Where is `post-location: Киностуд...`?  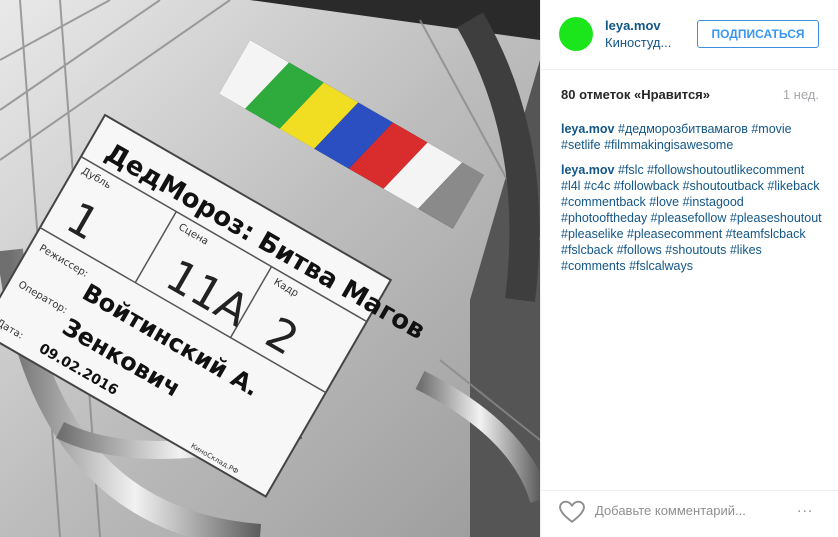
post-location: Киностуд... is located at coordinates (638, 42).